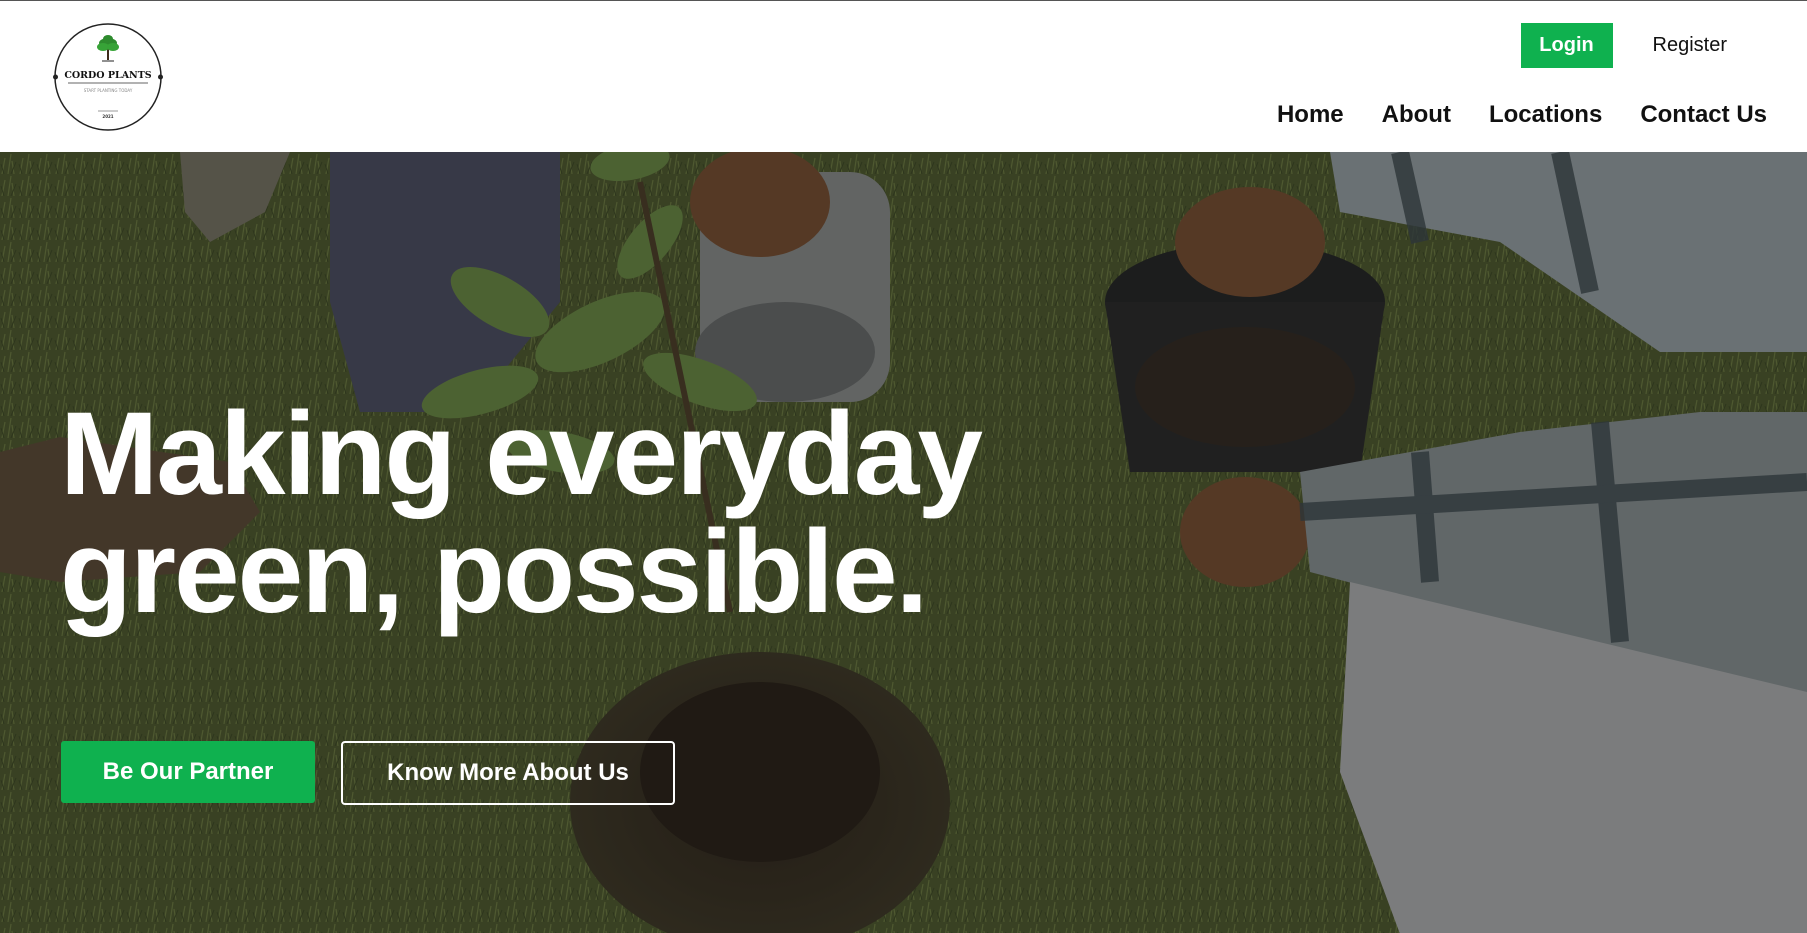 The width and height of the screenshot is (1807, 933). Describe the element at coordinates (107, 116) in the screenshot. I see `logo-year: 2021` at that location.